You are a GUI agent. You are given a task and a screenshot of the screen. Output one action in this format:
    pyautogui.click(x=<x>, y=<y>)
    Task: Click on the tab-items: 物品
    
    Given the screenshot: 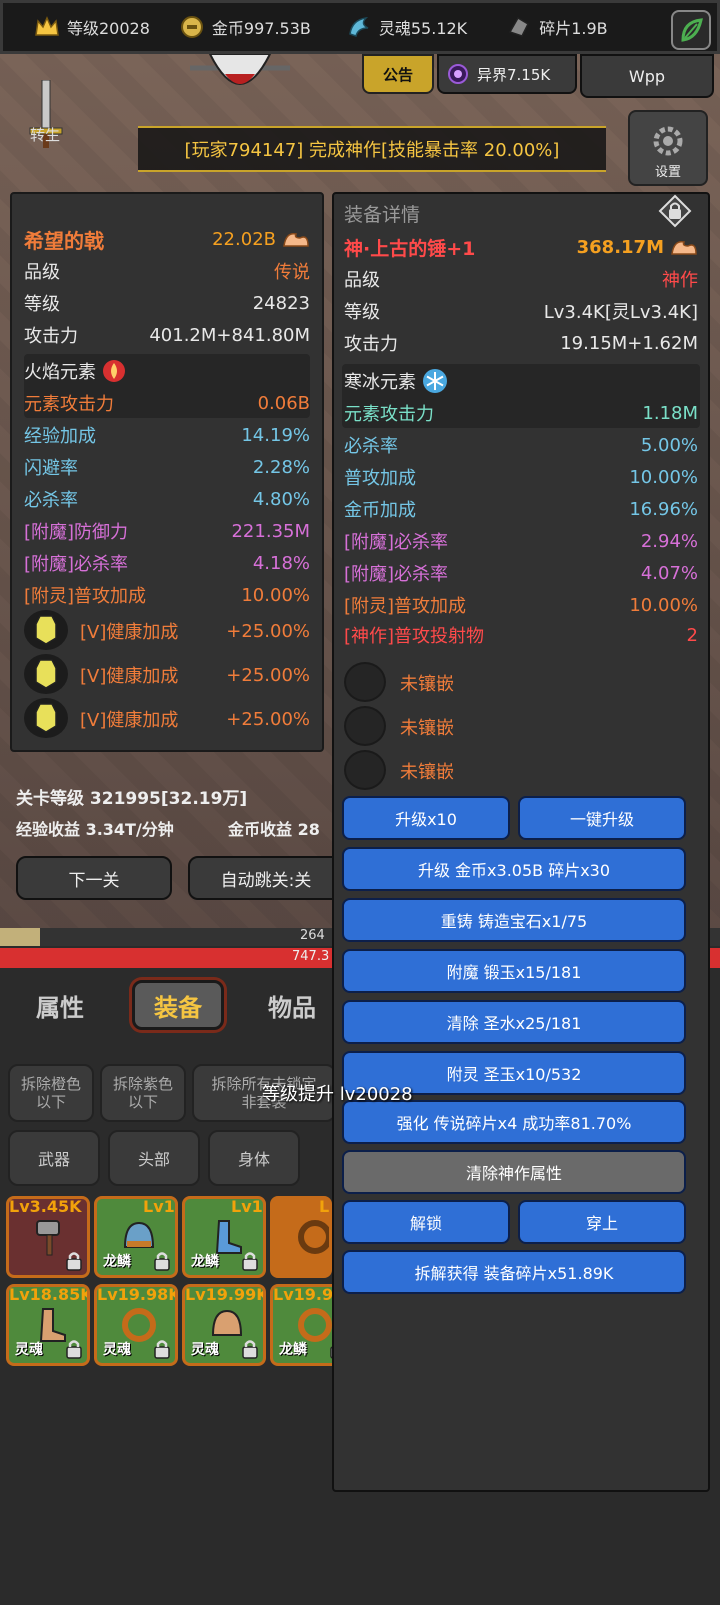 What is the action you would take?
    pyautogui.click(x=292, y=1005)
    